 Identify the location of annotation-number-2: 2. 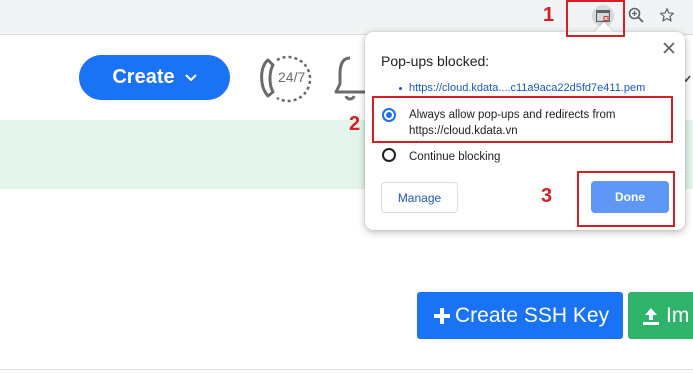
(355, 124).